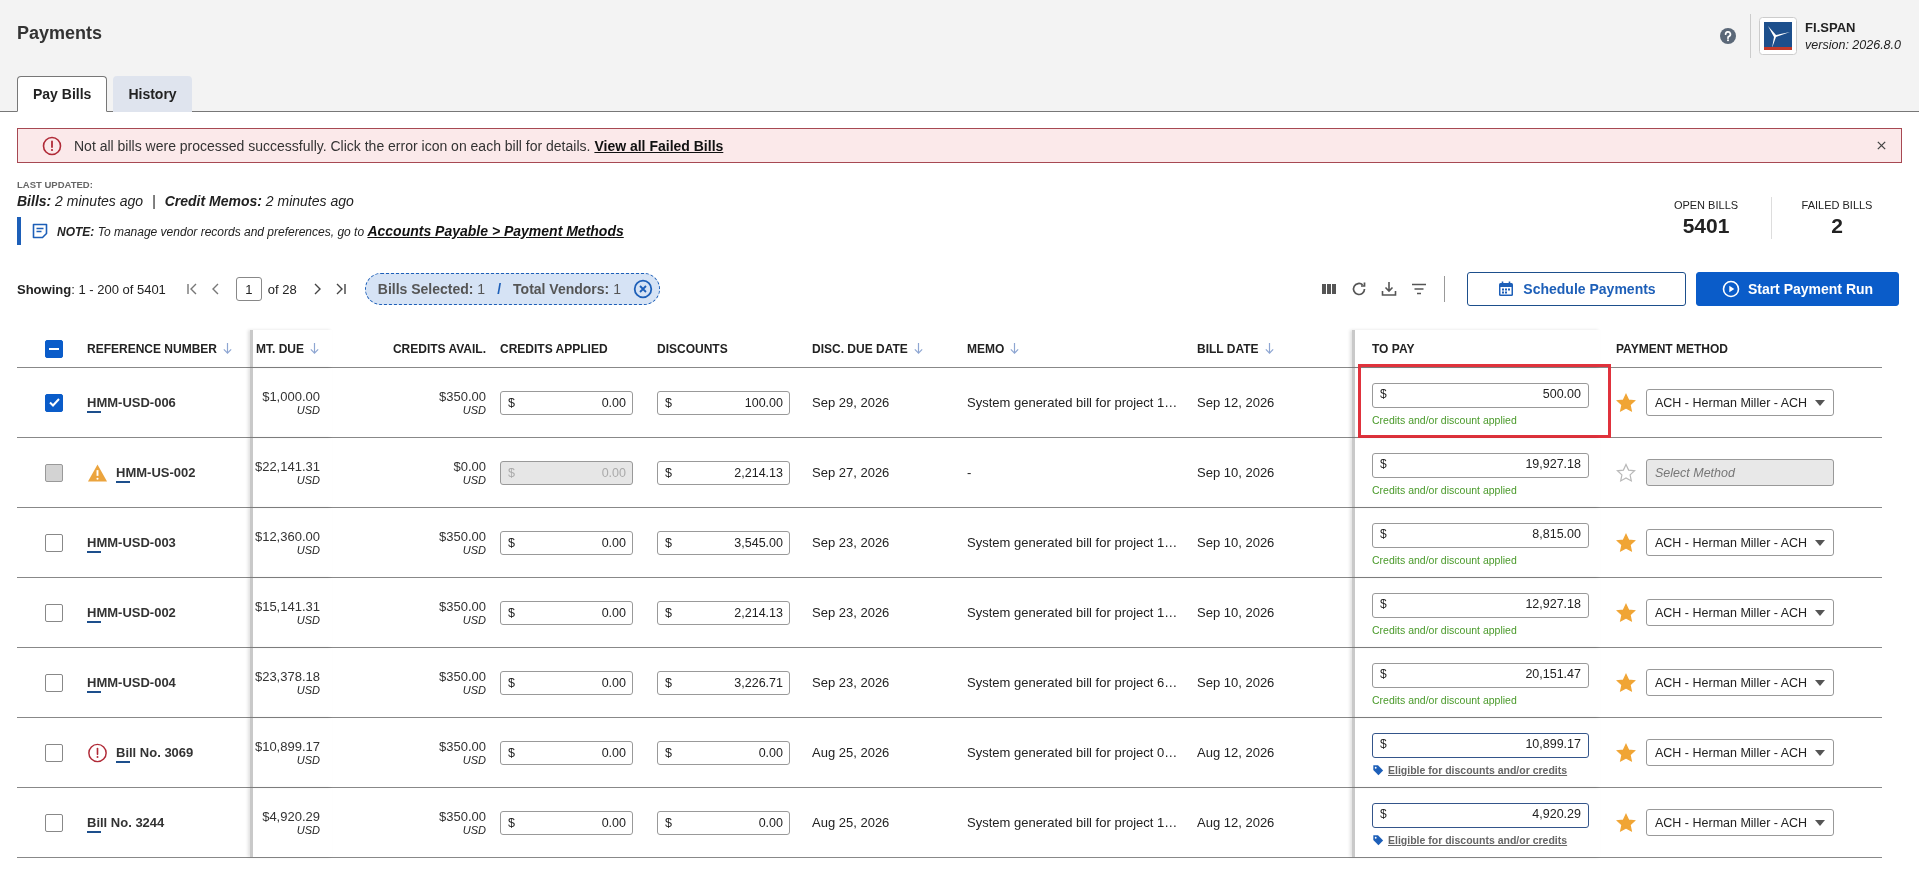  Describe the element at coordinates (1480, 675) in the screenshot. I see `to-pay-field: $ 20,151.47` at that location.